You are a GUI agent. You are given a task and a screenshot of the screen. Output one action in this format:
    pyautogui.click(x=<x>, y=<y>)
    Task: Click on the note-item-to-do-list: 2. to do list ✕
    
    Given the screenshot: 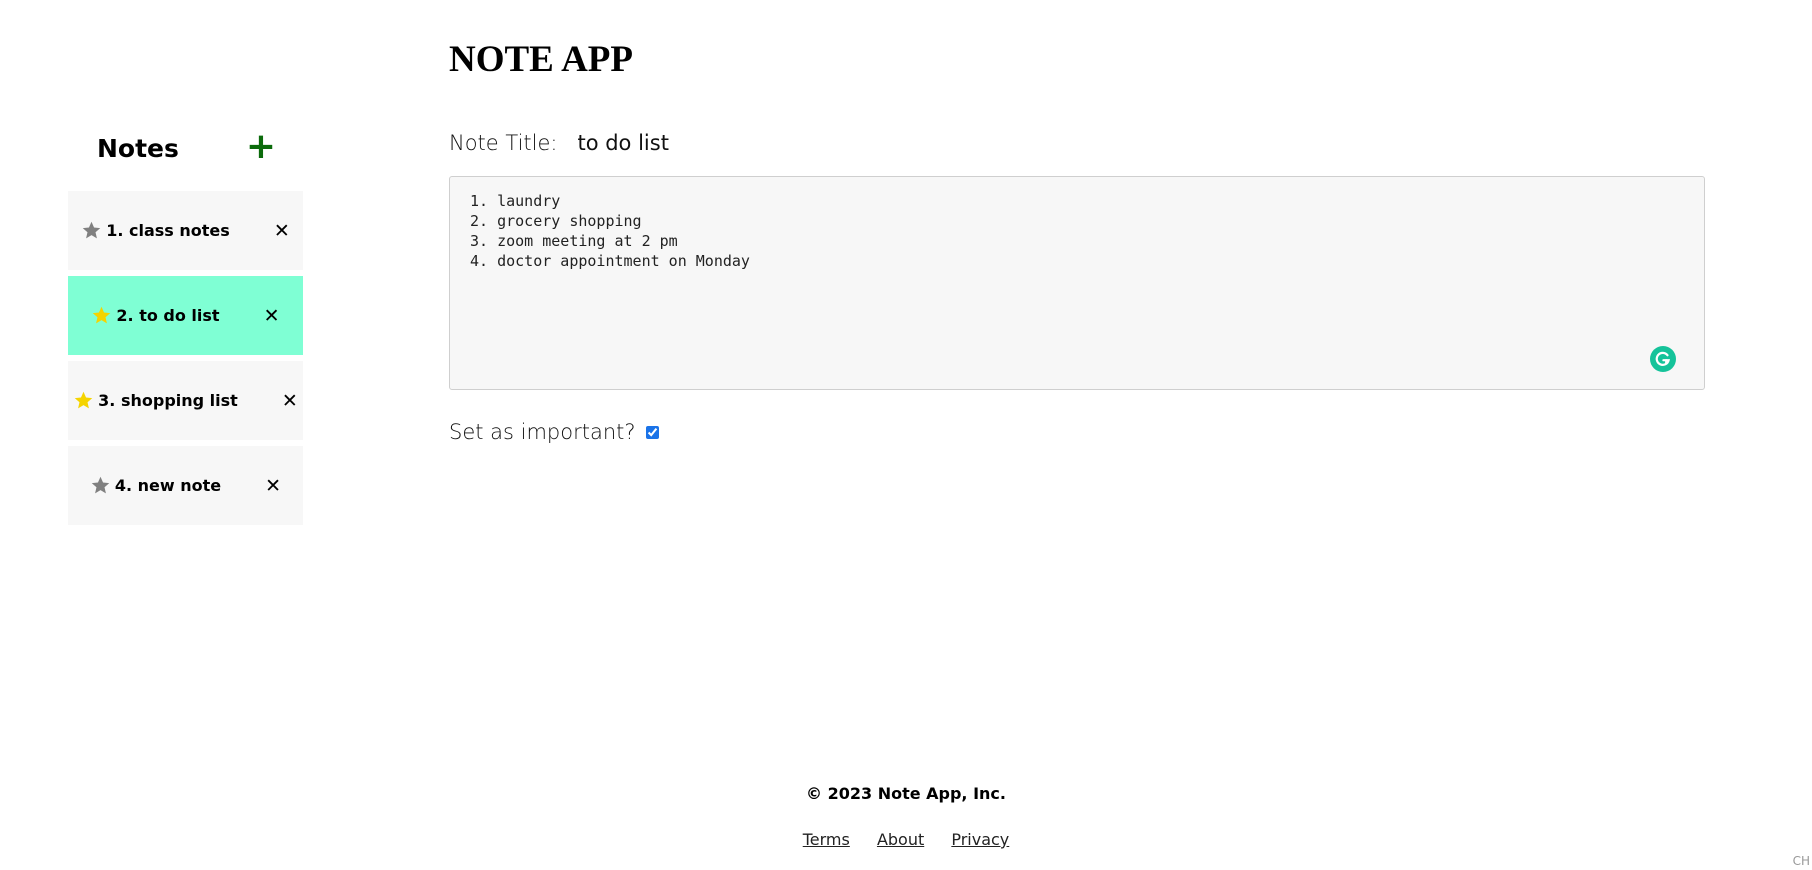 What is the action you would take?
    pyautogui.click(x=185, y=315)
    